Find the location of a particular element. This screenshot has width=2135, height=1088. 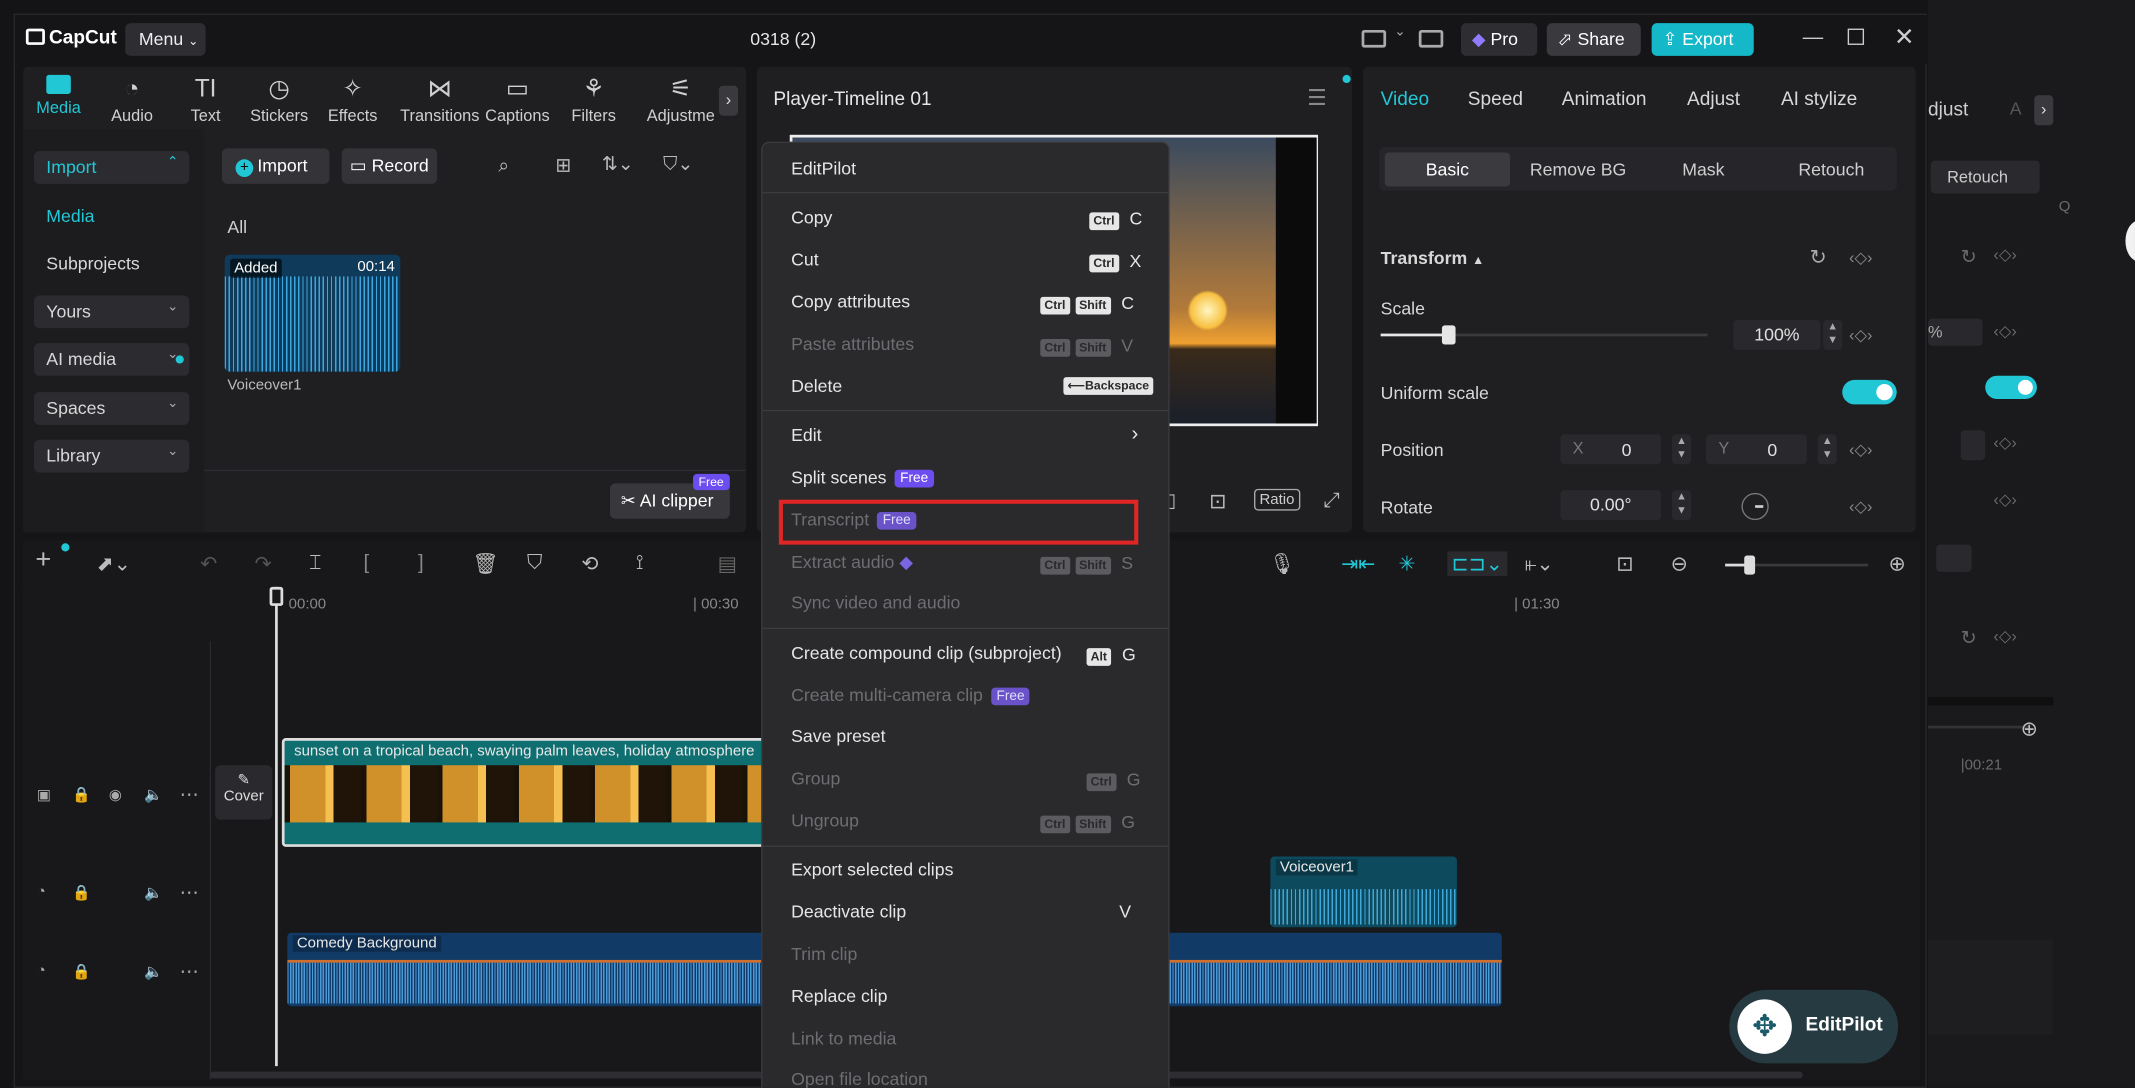

menu-button: Menu ⌄ is located at coordinates (165, 39).